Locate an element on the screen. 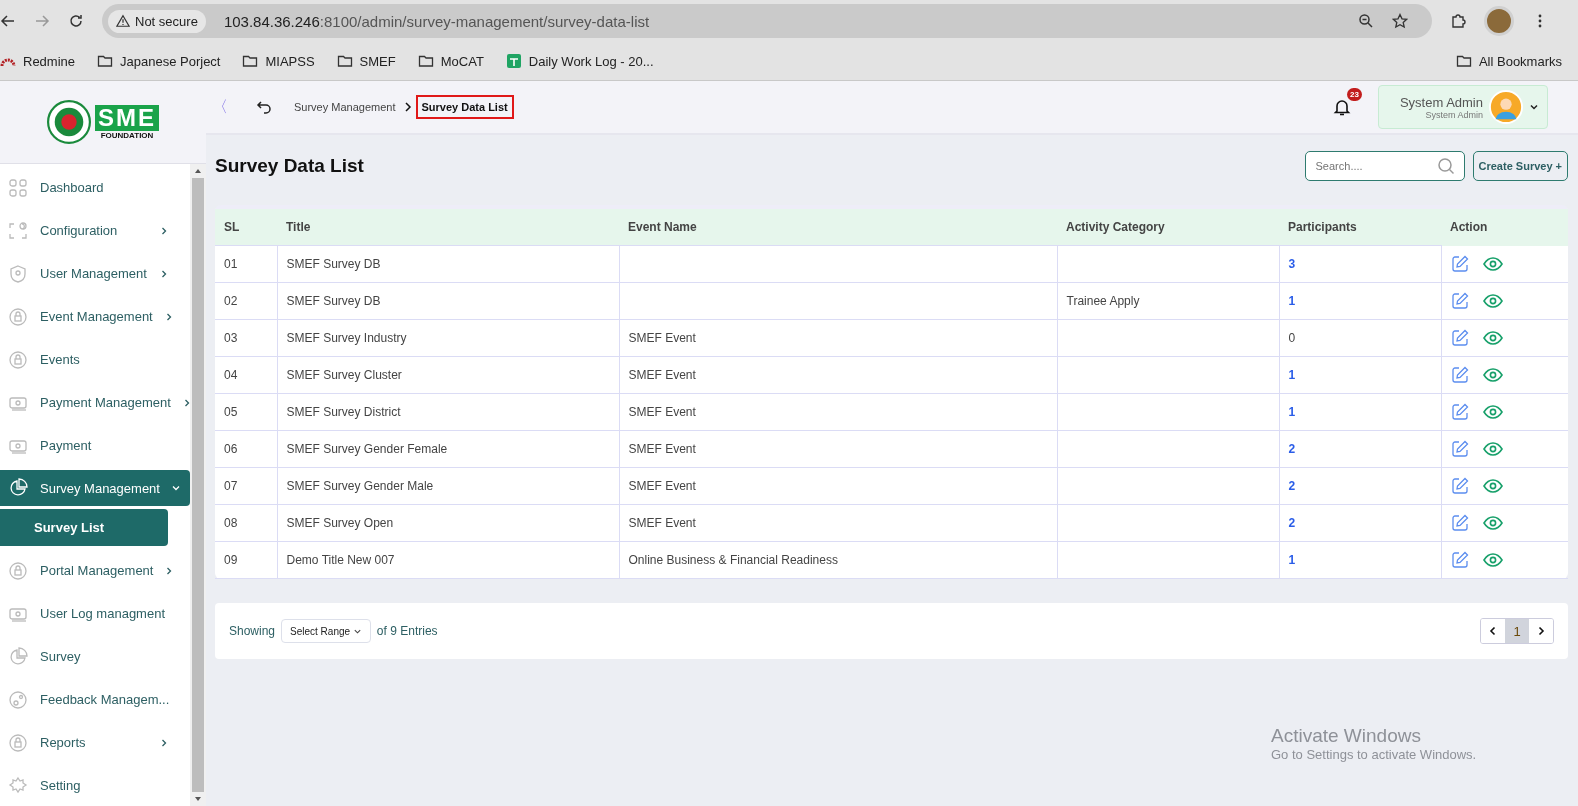 The width and height of the screenshot is (1578, 806). sidebar-item: Dashboard is located at coordinates (95, 187).